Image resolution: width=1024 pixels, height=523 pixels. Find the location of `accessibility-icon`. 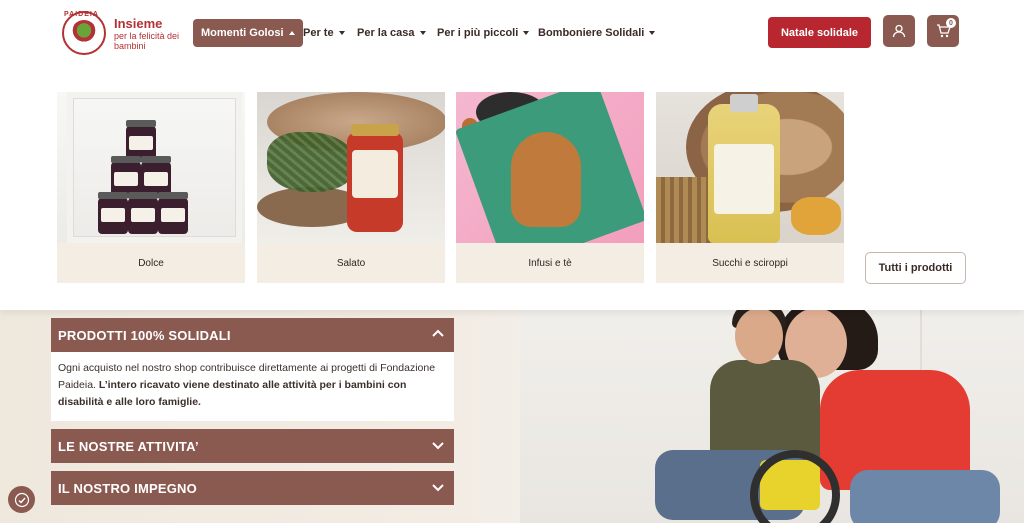

accessibility-icon is located at coordinates (21, 499).